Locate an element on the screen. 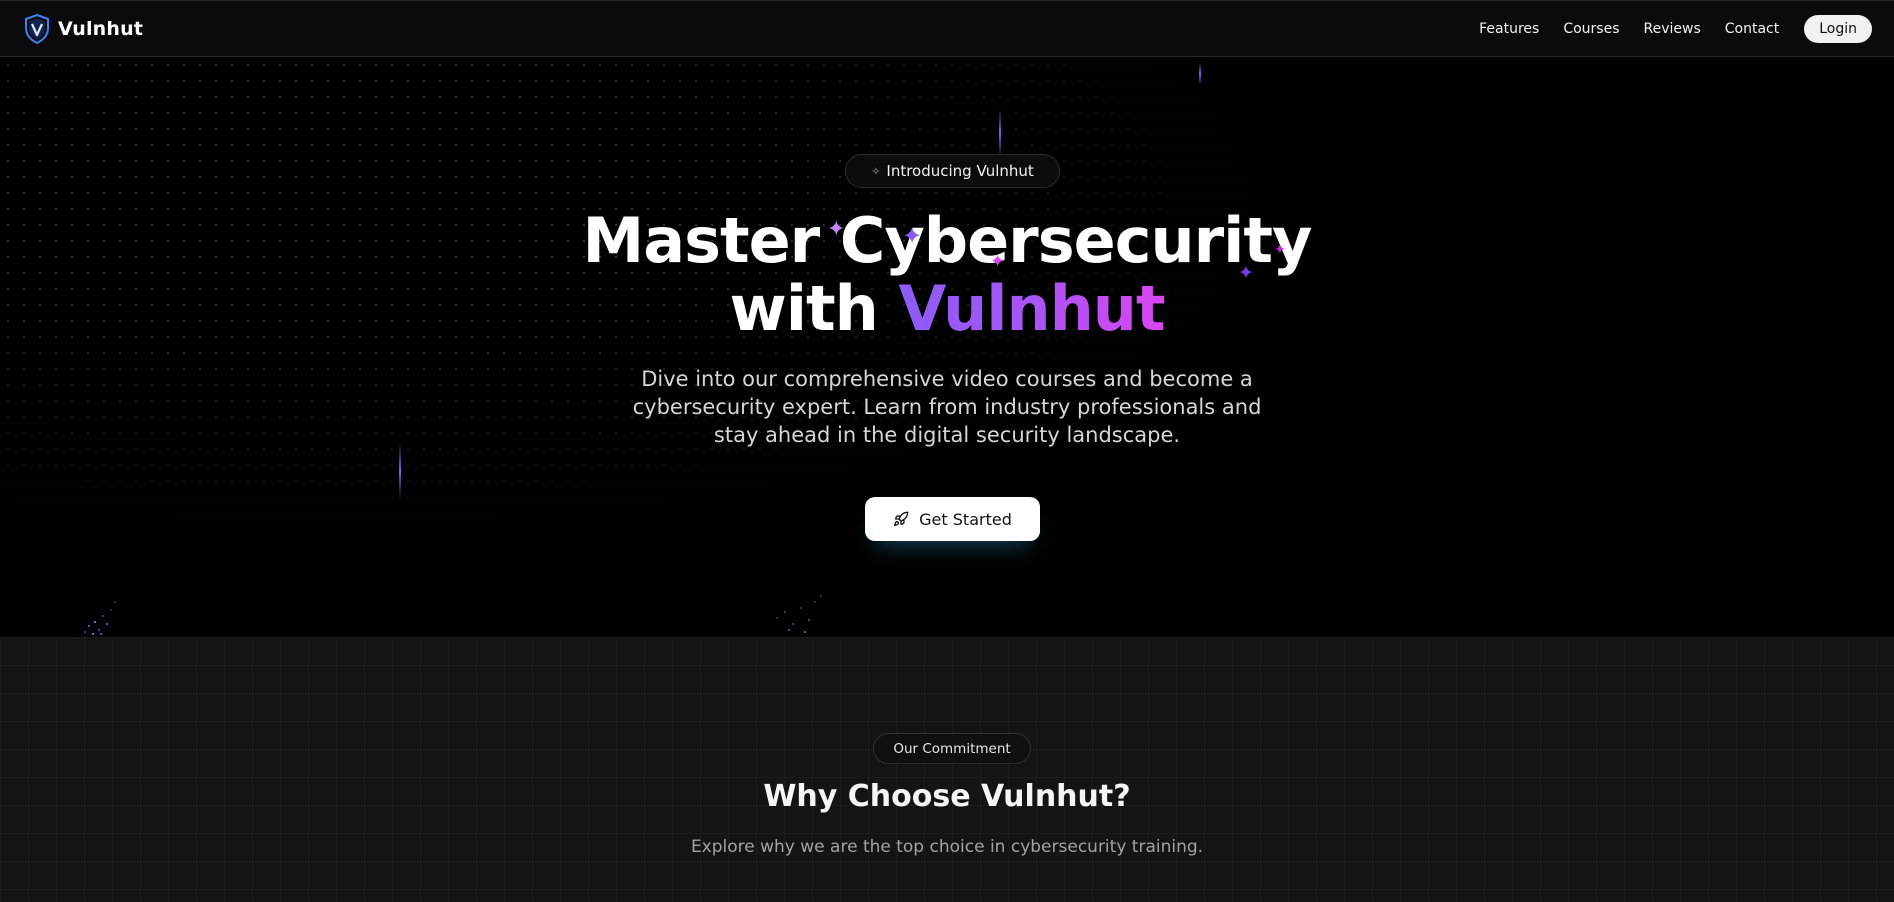 The height and width of the screenshot is (902, 1894). brand: Vulnhut is located at coordinates (84, 28).